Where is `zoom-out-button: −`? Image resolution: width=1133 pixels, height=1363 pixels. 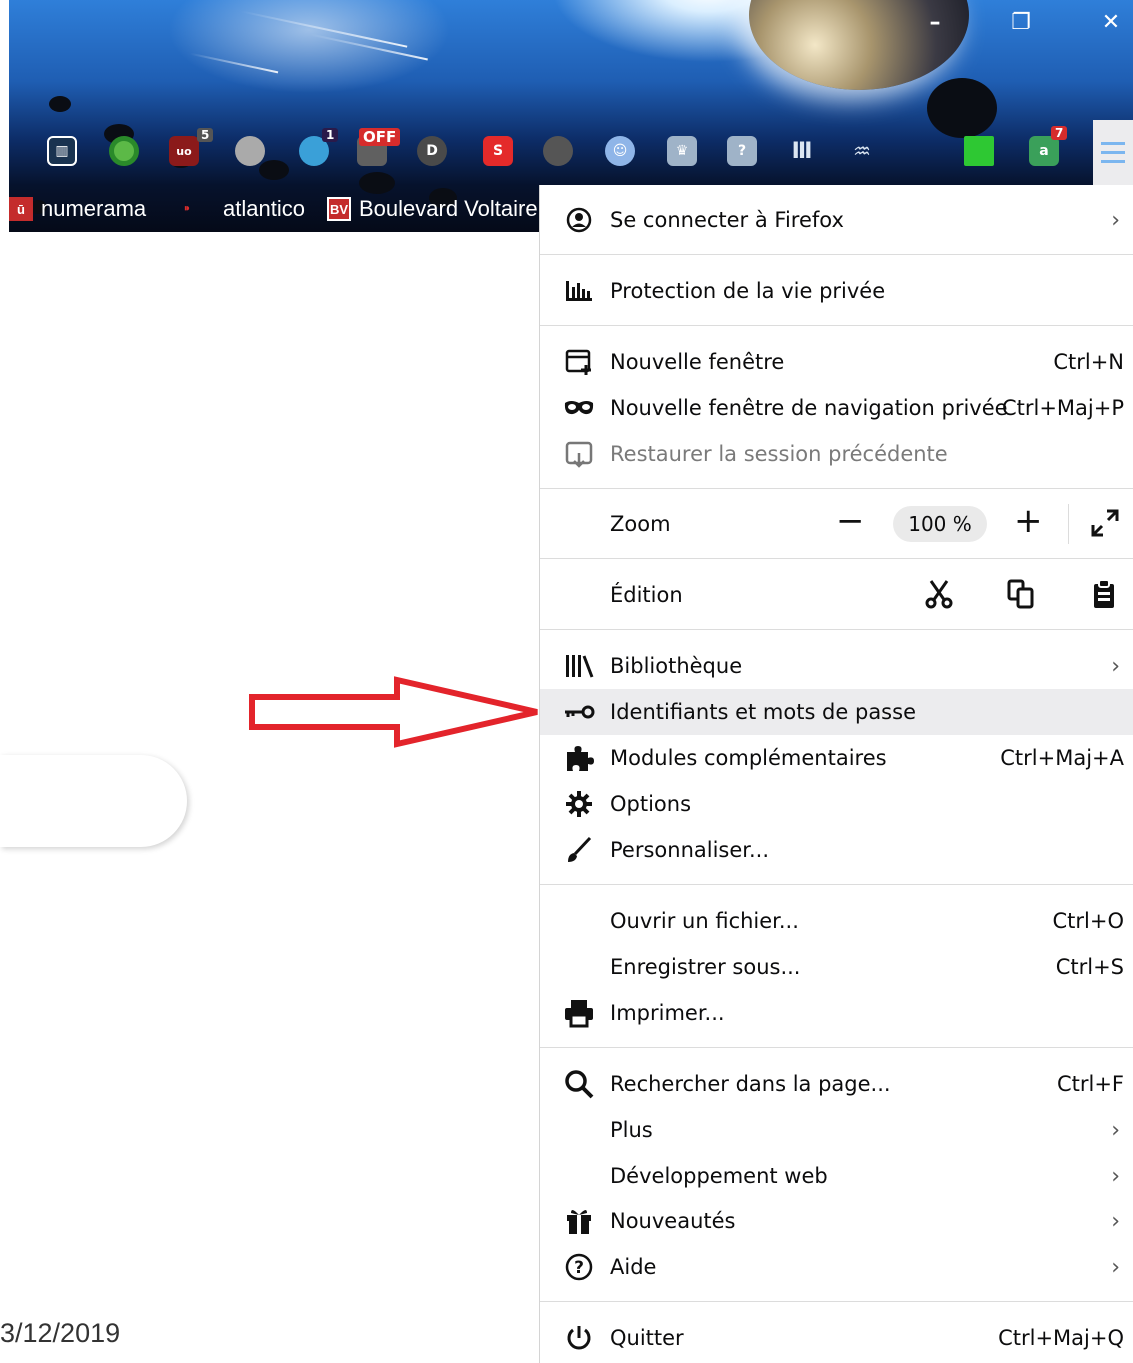 zoom-out-button: − is located at coordinates (850, 521).